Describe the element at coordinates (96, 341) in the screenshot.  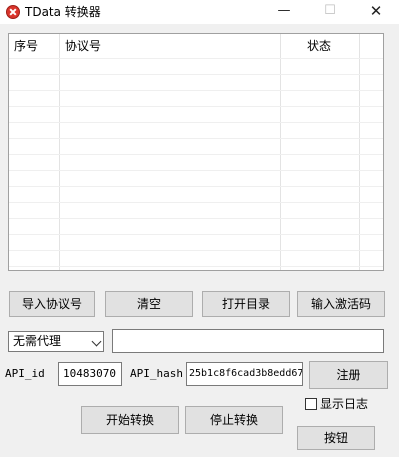
I see `chevron-down-icon` at that location.